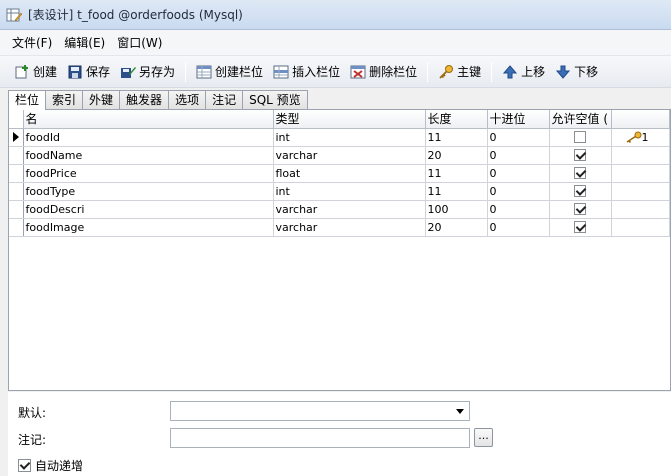  What do you see at coordinates (518, 119) in the screenshot?
I see `column-header-decimal: 十进位` at bounding box center [518, 119].